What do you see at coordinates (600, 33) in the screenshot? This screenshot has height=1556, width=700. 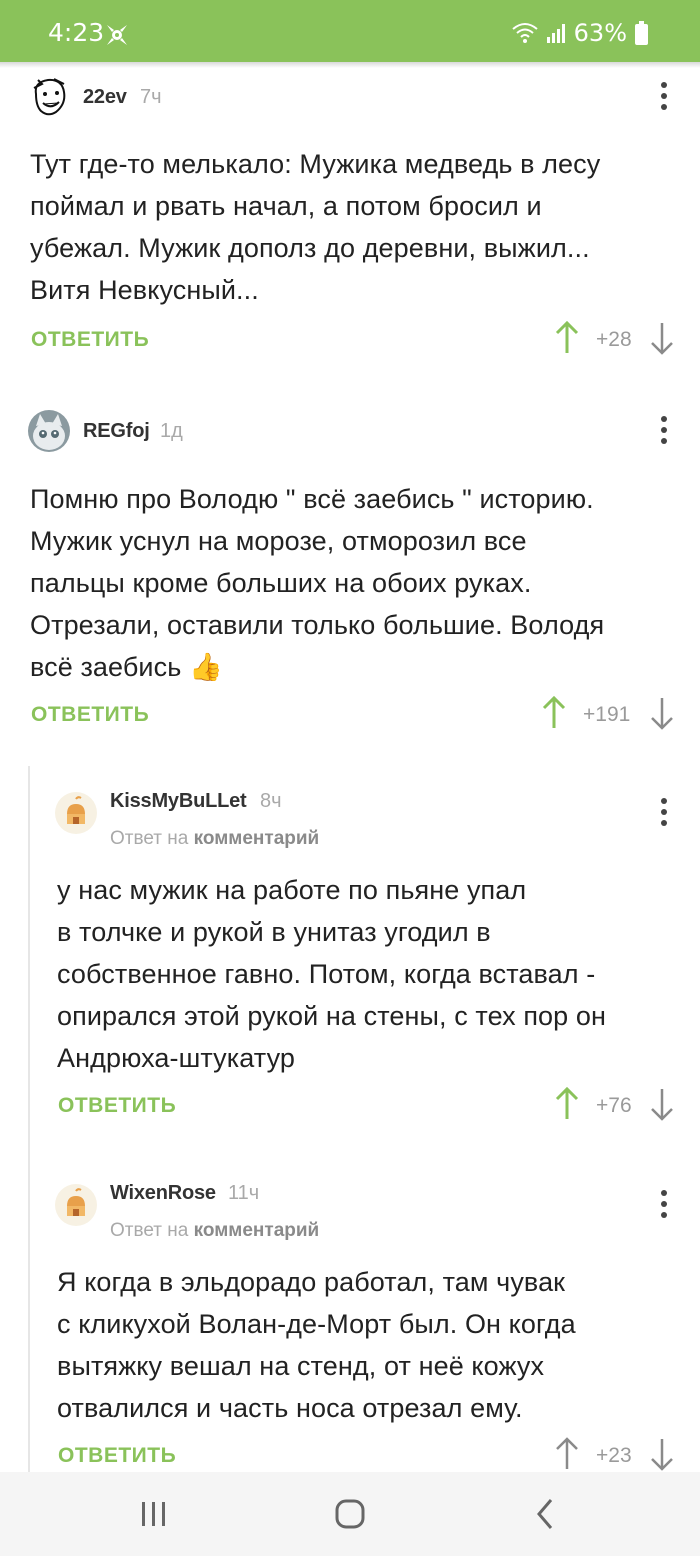 I see `battery-percent: 63%` at bounding box center [600, 33].